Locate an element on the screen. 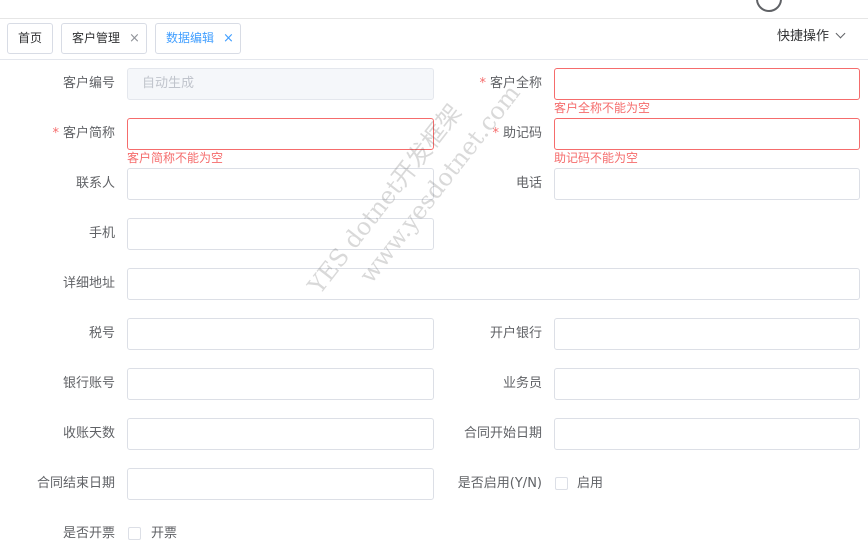 The height and width of the screenshot is (553, 868). tabs-bar: 首页 客户管理 × 数据编辑 × 快捷操作 is located at coordinates (434, 39).